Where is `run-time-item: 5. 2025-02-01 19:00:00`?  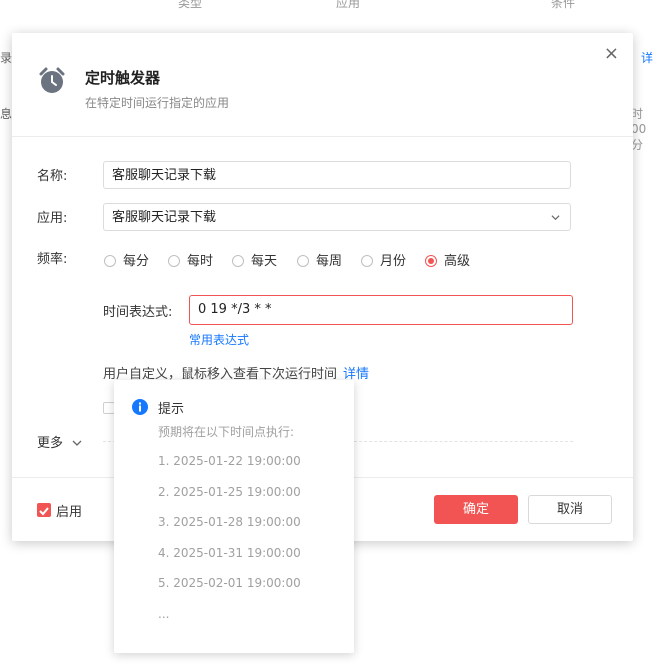
run-time-item: 5. 2025-02-01 19:00:00 is located at coordinates (229, 583).